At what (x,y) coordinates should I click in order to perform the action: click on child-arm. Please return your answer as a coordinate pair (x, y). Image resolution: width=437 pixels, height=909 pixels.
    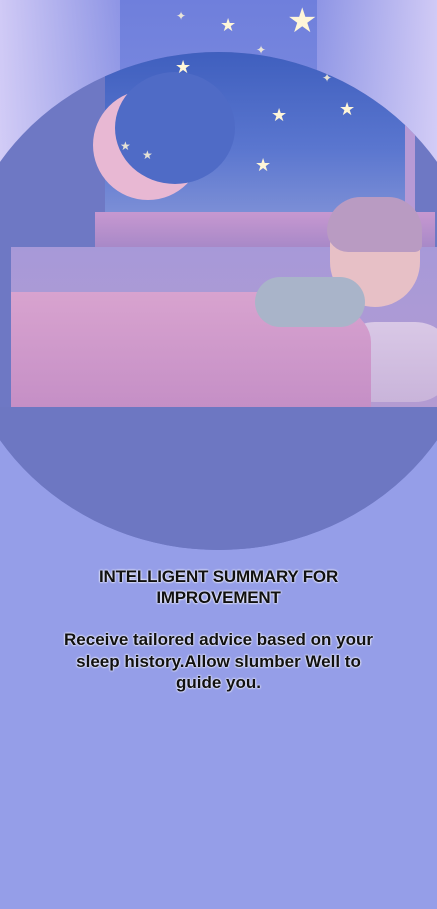
    Looking at the image, I should click on (310, 302).